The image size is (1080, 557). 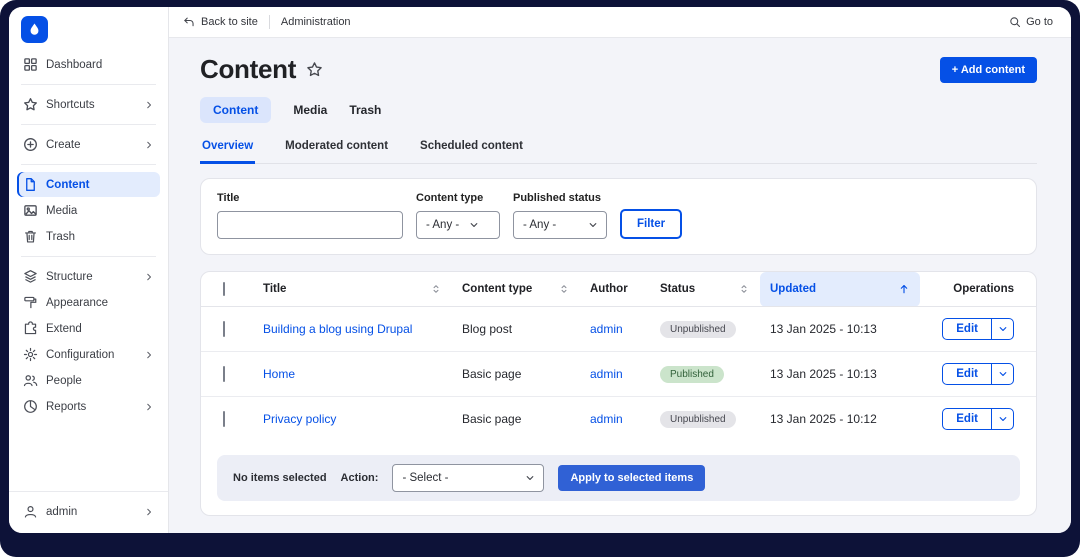 I want to click on sidebar-item-label: Create, so click(x=63, y=144).